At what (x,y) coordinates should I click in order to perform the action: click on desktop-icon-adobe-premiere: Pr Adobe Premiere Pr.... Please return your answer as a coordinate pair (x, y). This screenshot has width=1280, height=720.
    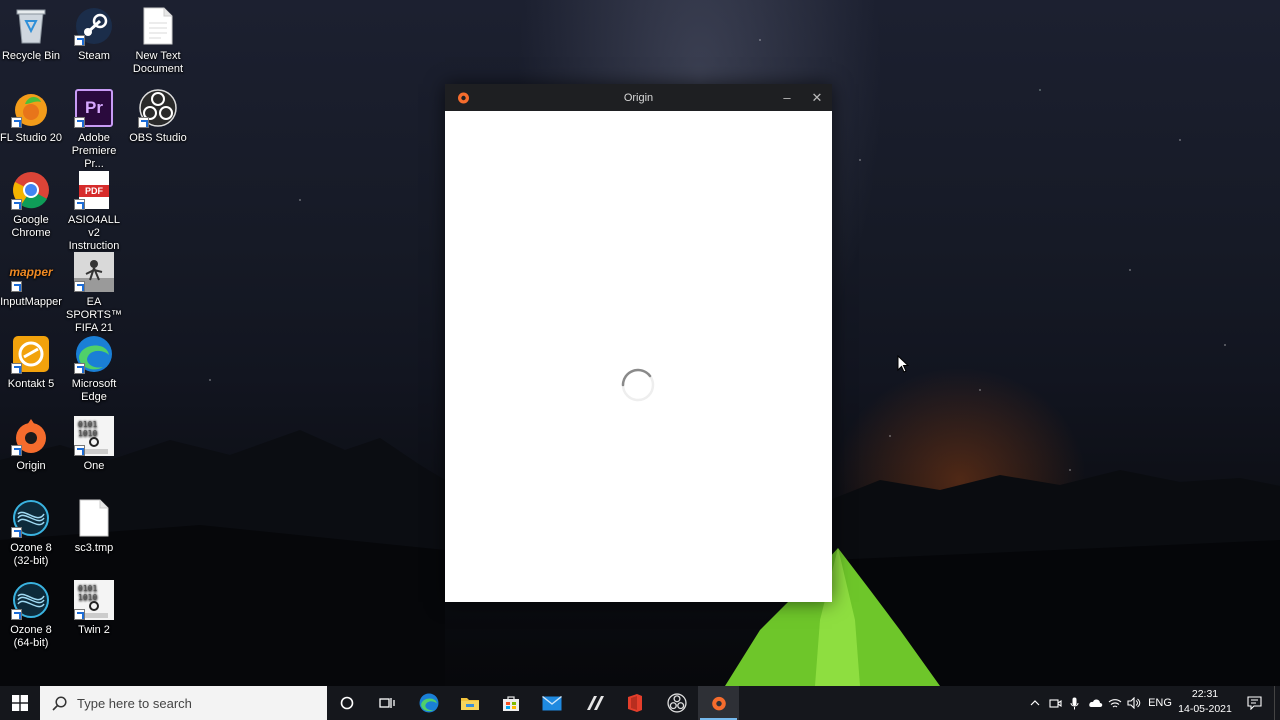
    Looking at the image, I should click on (94, 129).